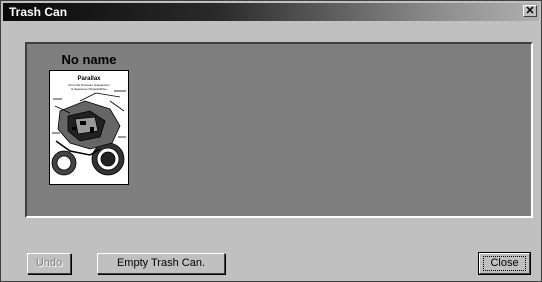 The height and width of the screenshot is (282, 542). What do you see at coordinates (89, 89) in the screenshot?
I see `thumb-sub2: & Sequence Chassis/Drive` at bounding box center [89, 89].